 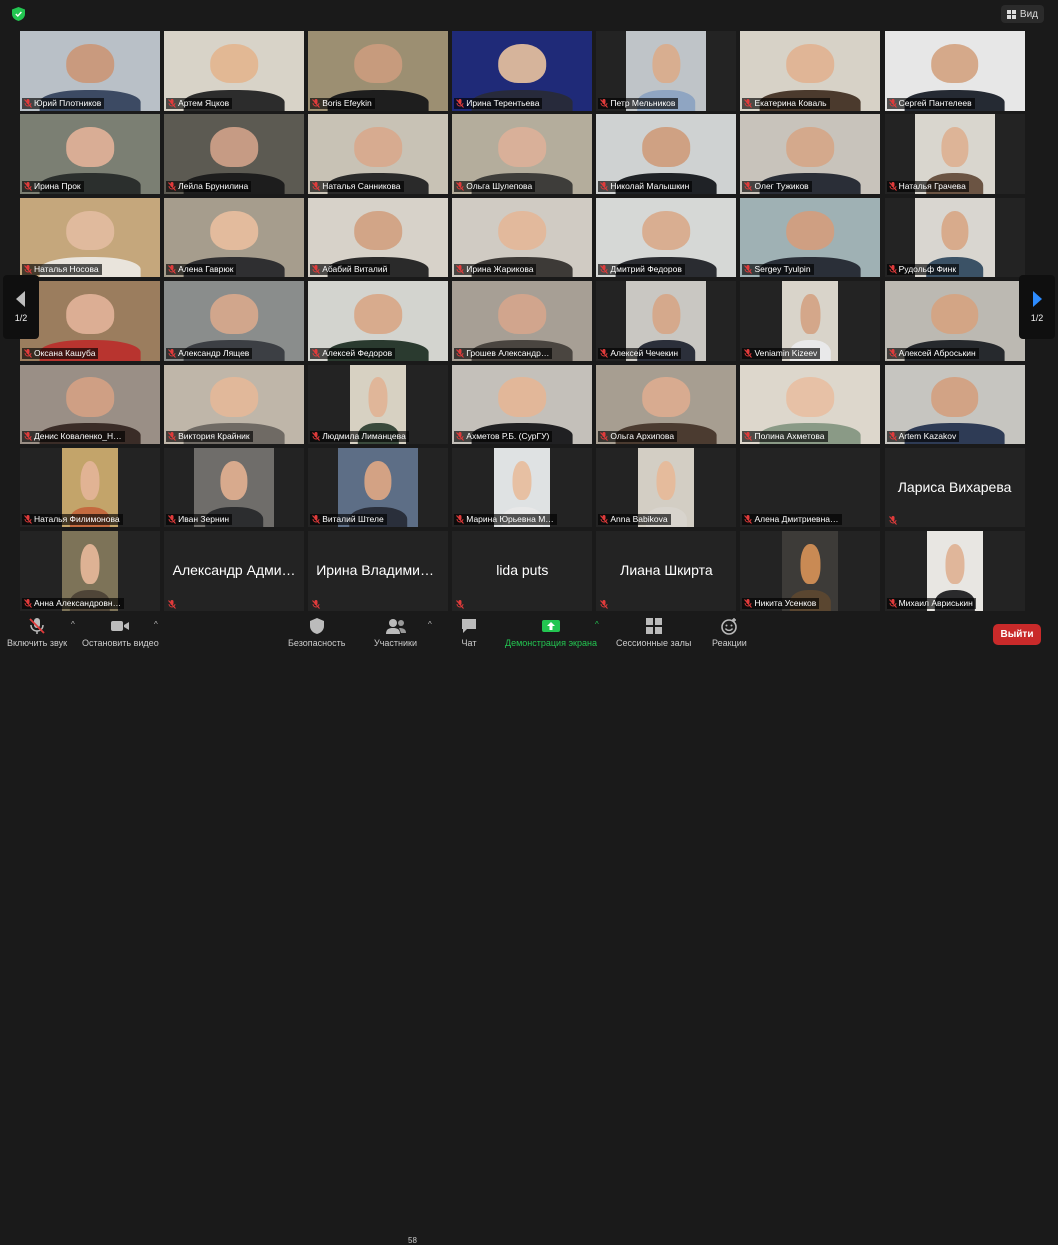 I want to click on participant-name-label: Олег Тужиков, so click(x=777, y=186).